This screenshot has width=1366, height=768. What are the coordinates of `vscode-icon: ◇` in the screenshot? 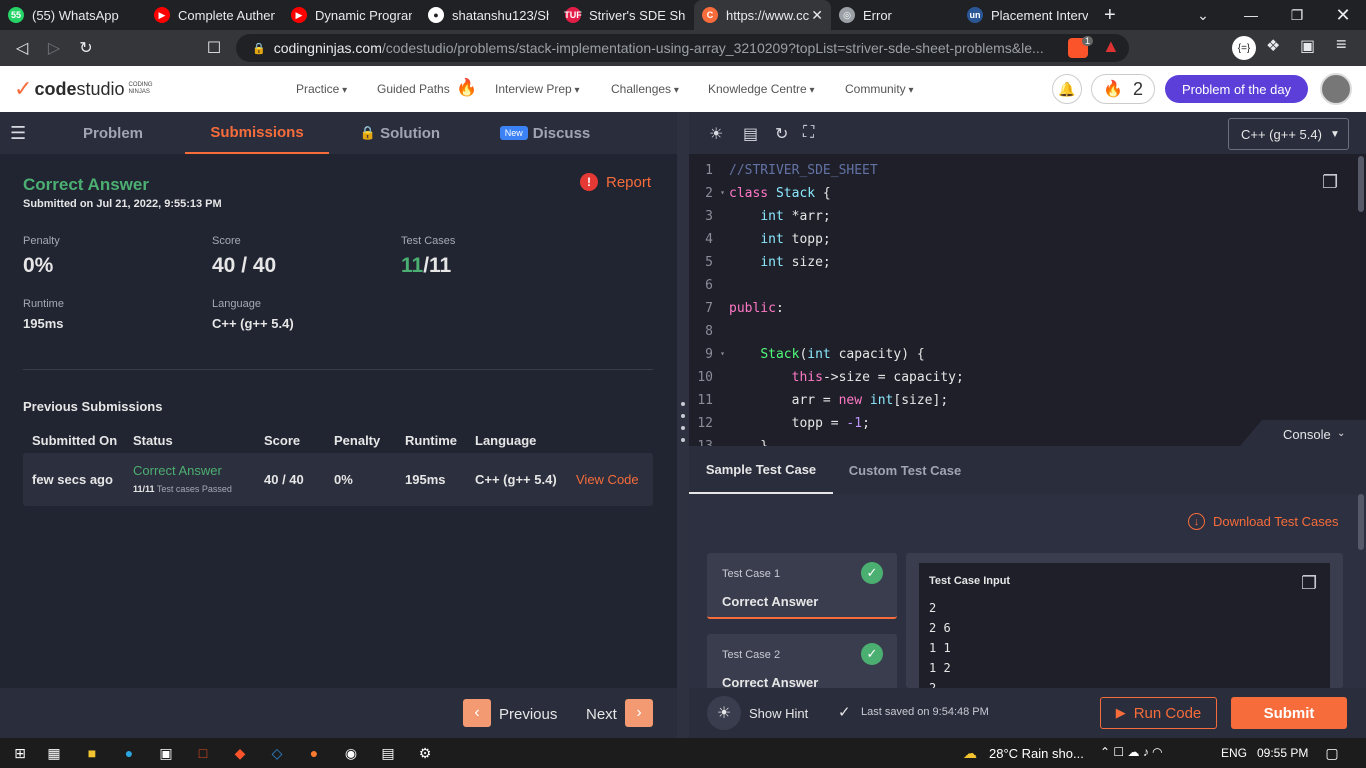 It's located at (277, 753).